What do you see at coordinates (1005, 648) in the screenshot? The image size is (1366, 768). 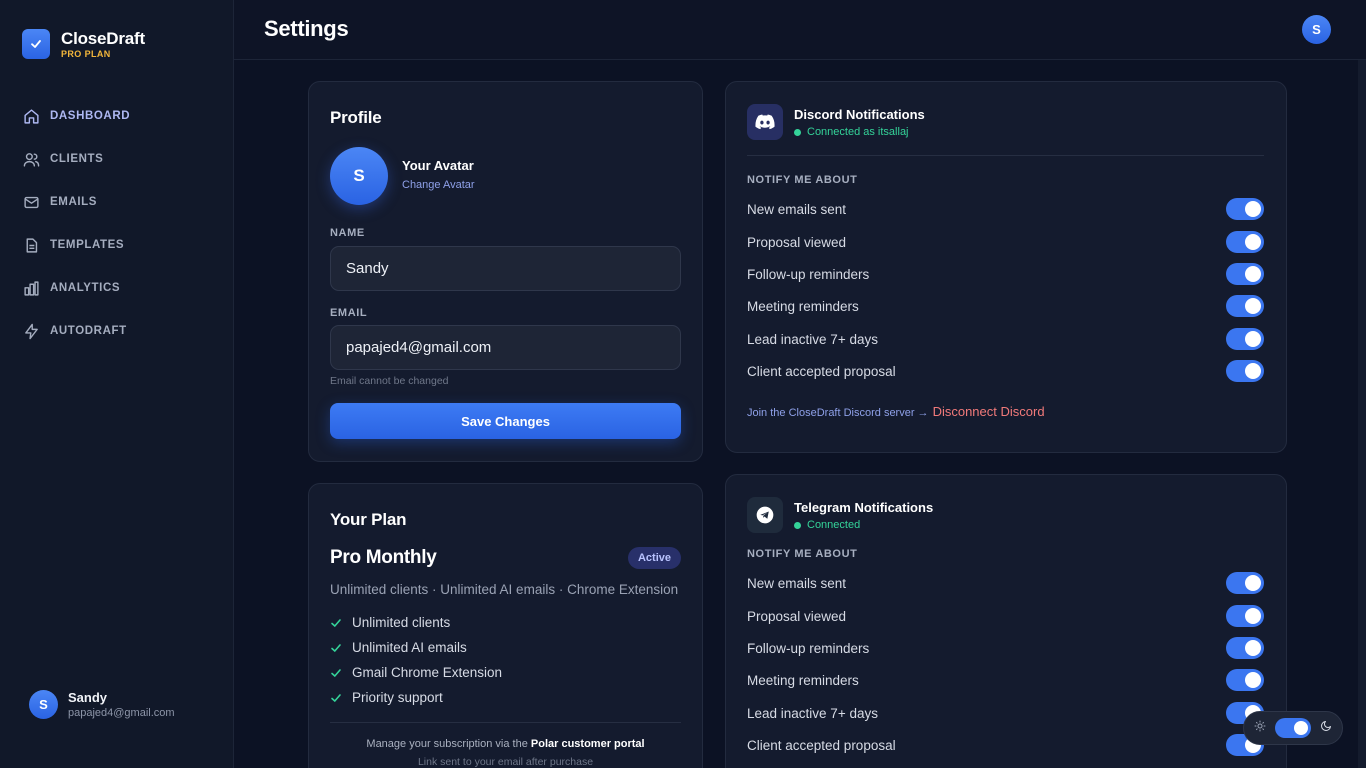 I see `pref-row: Follow-up reminders` at bounding box center [1005, 648].